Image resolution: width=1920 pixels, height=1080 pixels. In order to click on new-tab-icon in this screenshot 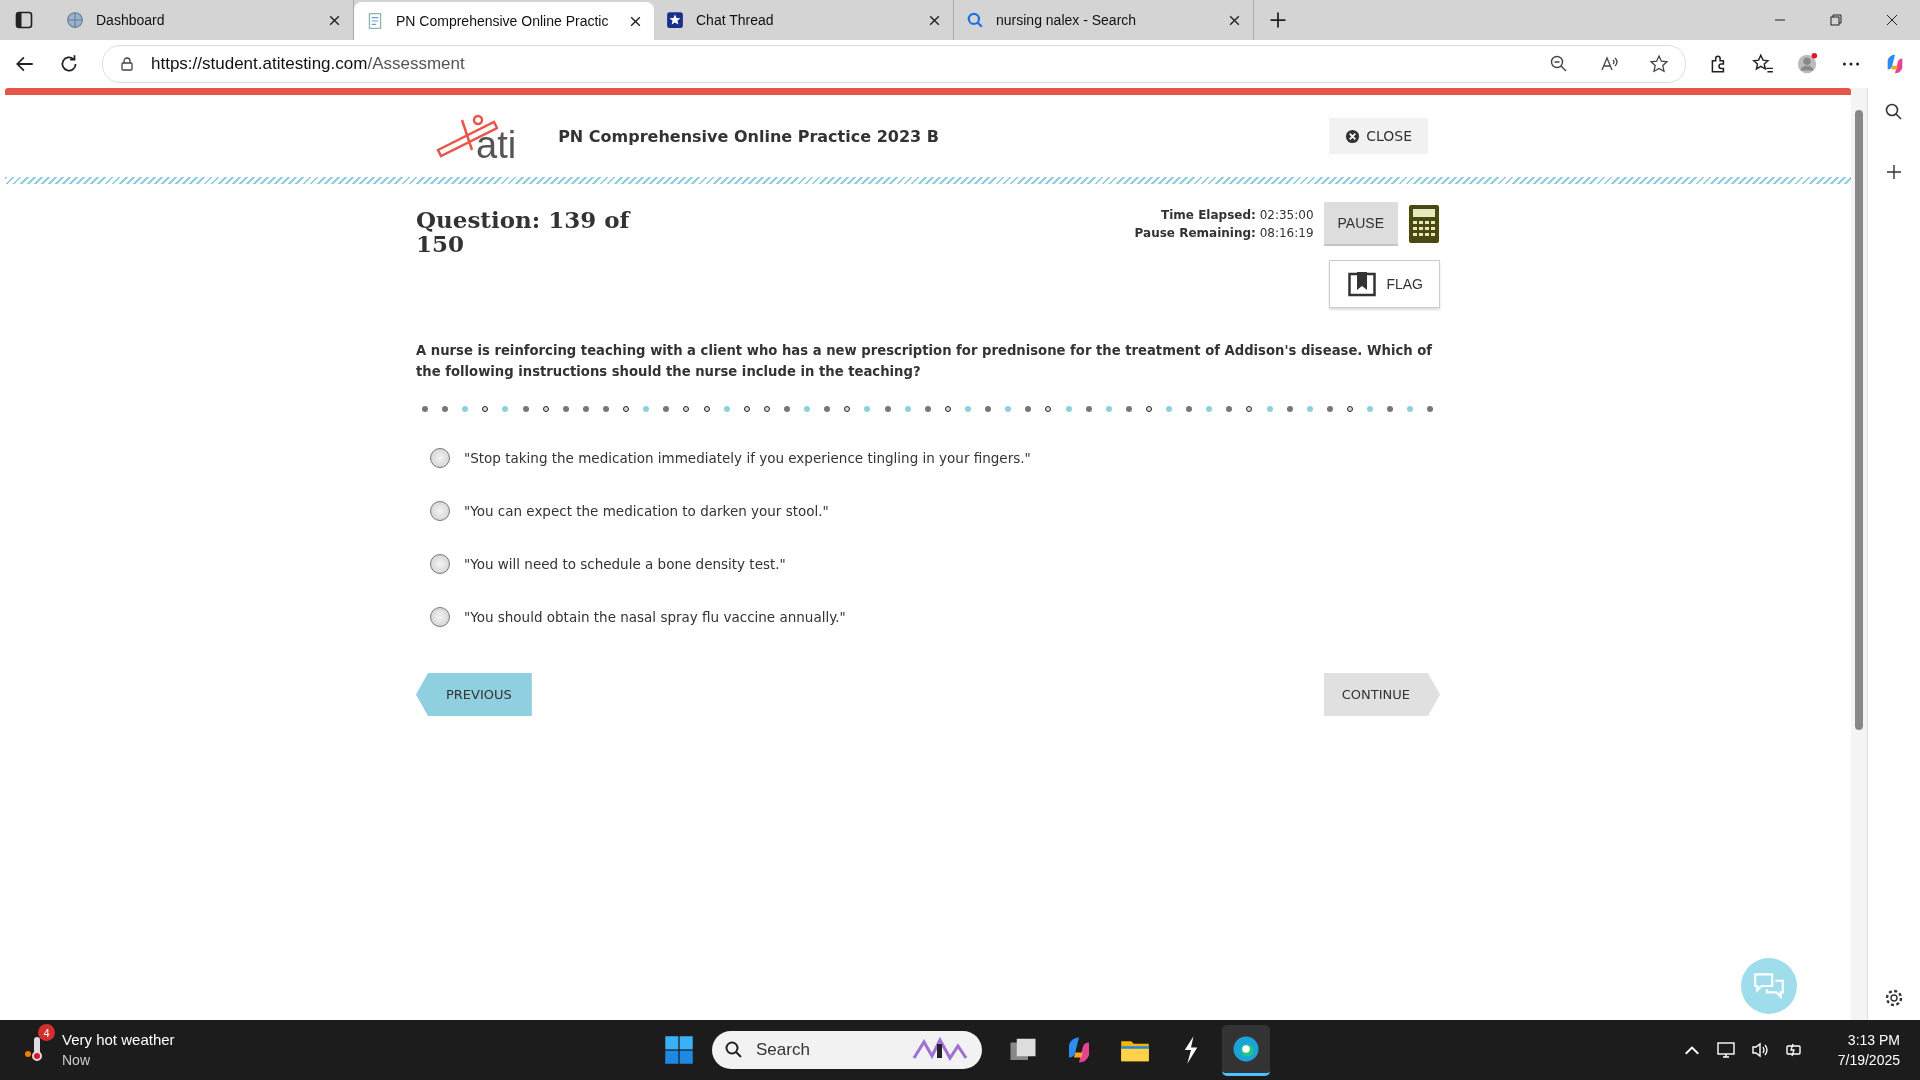, I will do `click(1278, 20)`.